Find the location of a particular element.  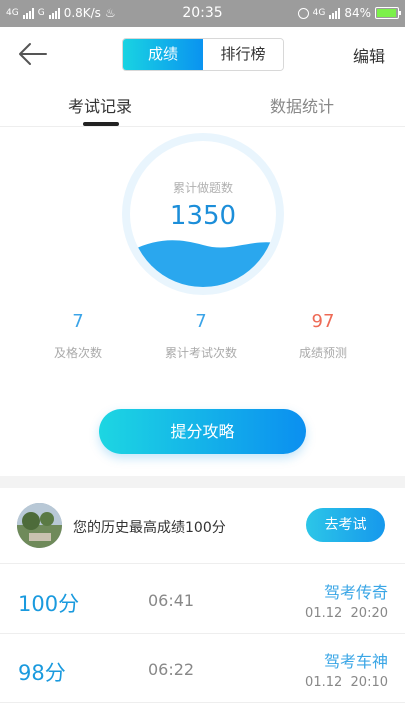

segment-score: 成绩 is located at coordinates (163, 54).